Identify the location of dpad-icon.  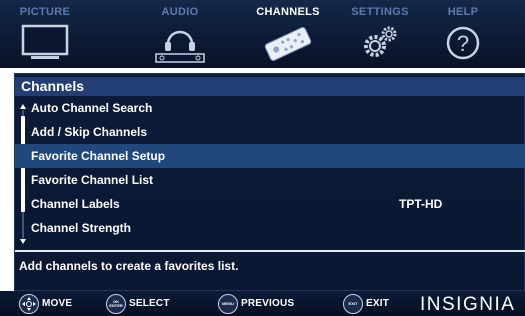
(29, 303).